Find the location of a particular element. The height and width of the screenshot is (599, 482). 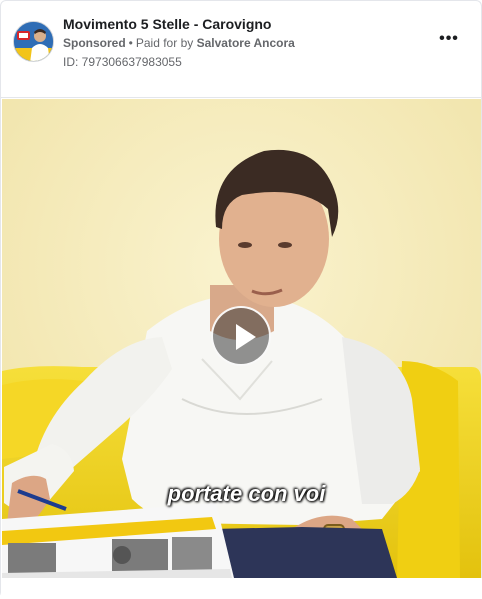

more-options-icon: ••• is located at coordinates (449, 41).